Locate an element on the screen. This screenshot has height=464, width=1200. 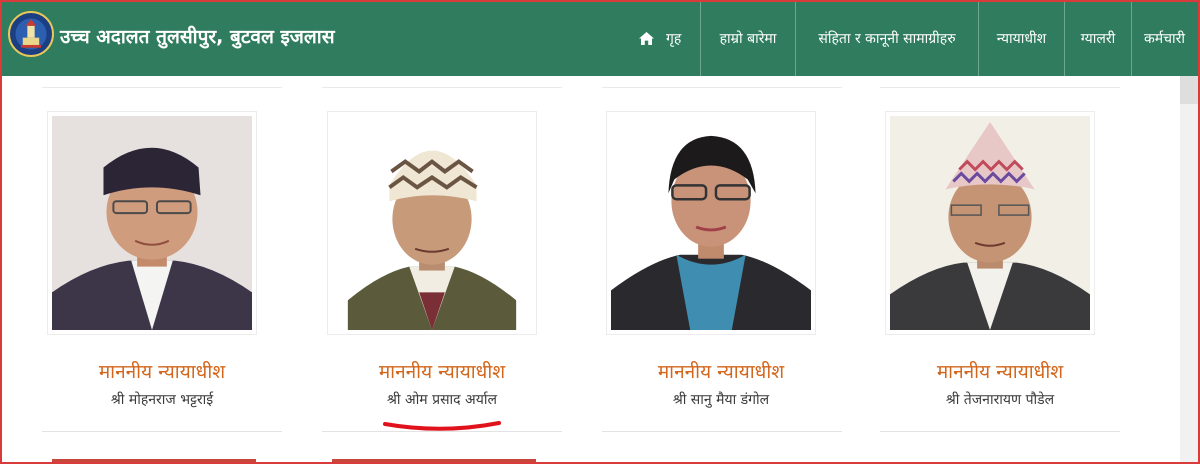
home-icon is located at coordinates (646, 38).